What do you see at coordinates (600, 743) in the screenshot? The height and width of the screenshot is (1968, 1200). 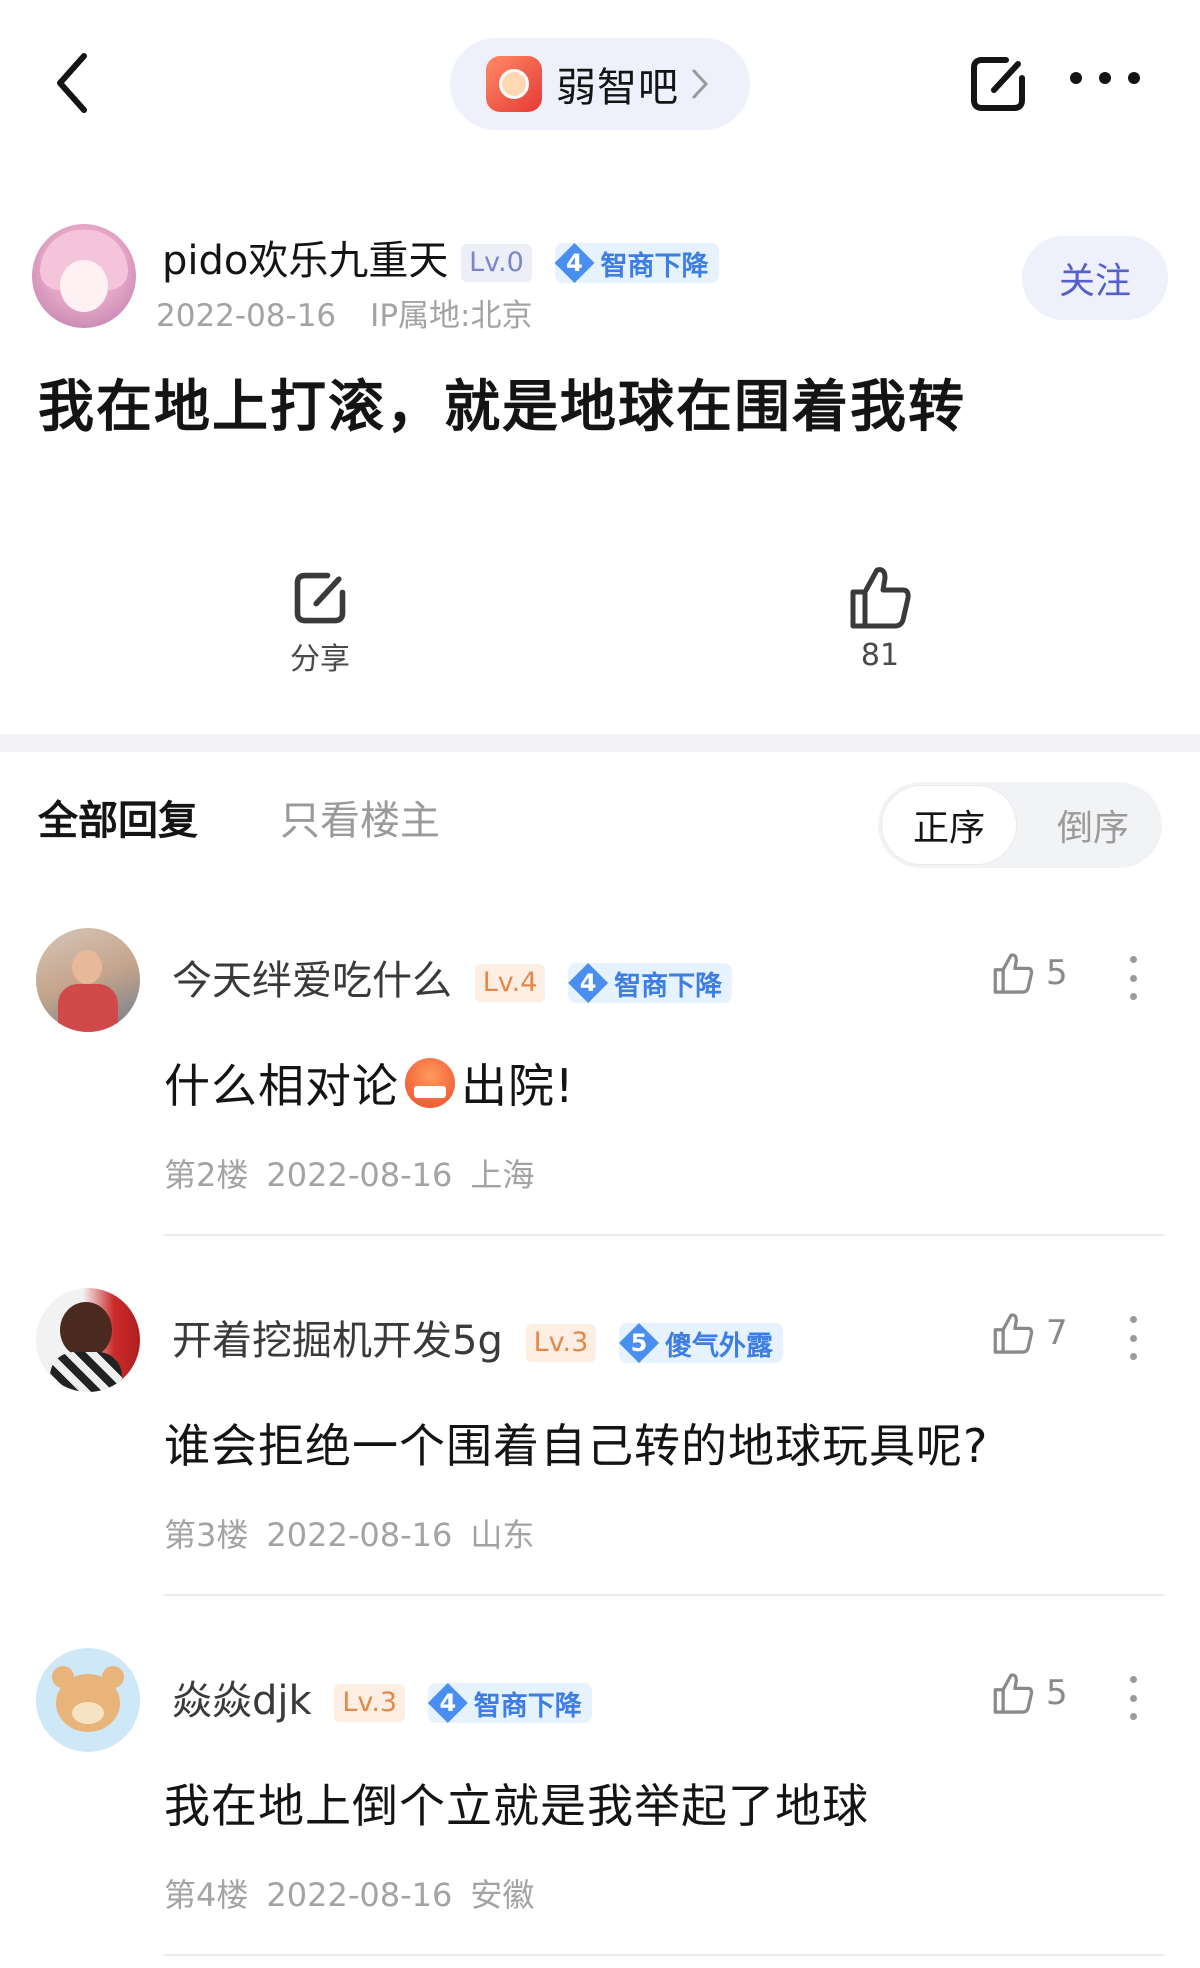 I see `section-divider` at bounding box center [600, 743].